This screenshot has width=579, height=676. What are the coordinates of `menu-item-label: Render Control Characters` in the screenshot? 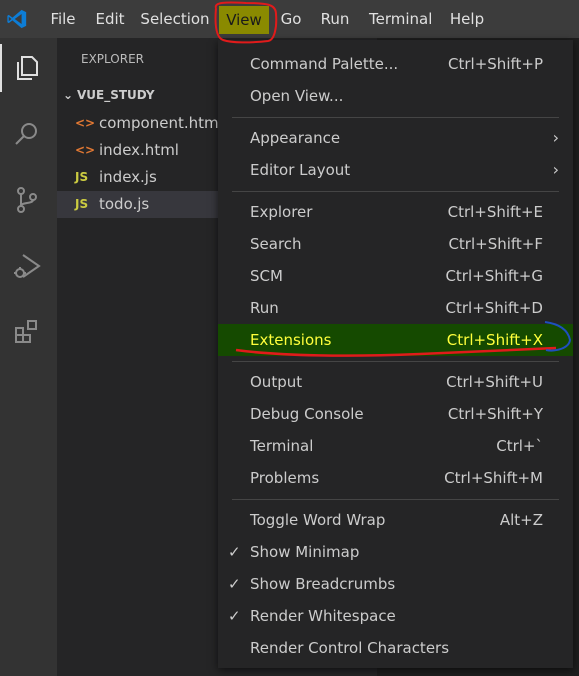 It's located at (350, 648).